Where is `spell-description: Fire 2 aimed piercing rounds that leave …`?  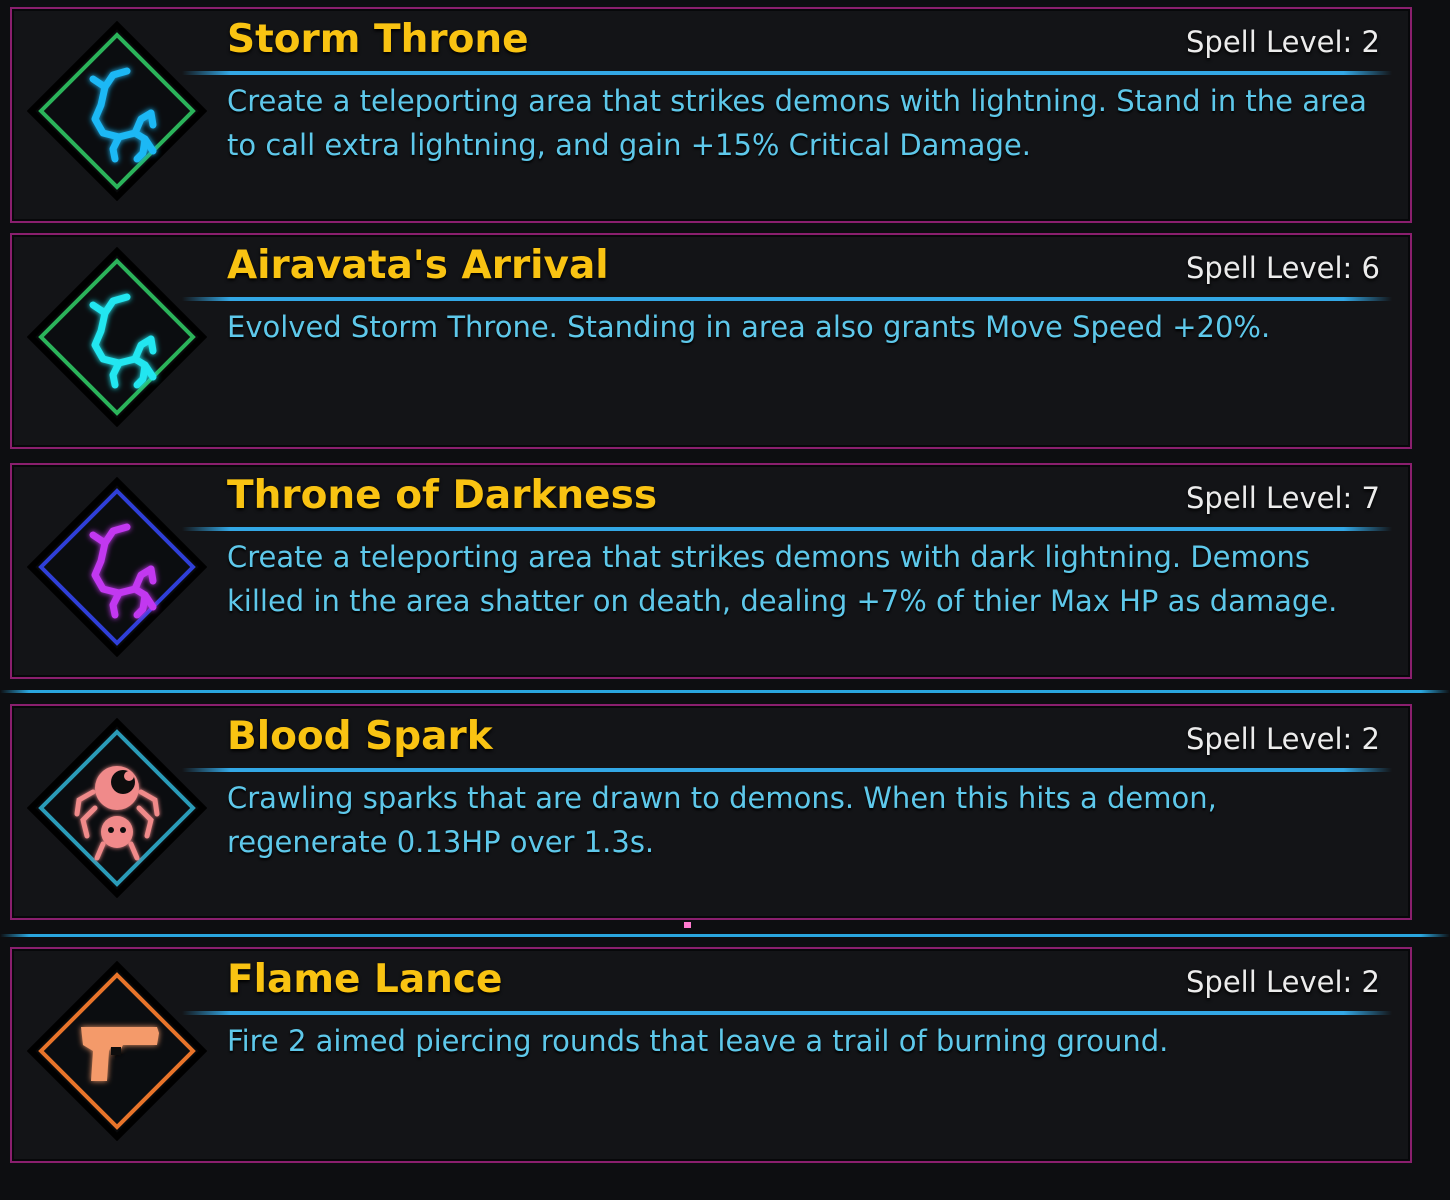
spell-description: Fire 2 aimed piercing rounds that leave … is located at coordinates (698, 1041).